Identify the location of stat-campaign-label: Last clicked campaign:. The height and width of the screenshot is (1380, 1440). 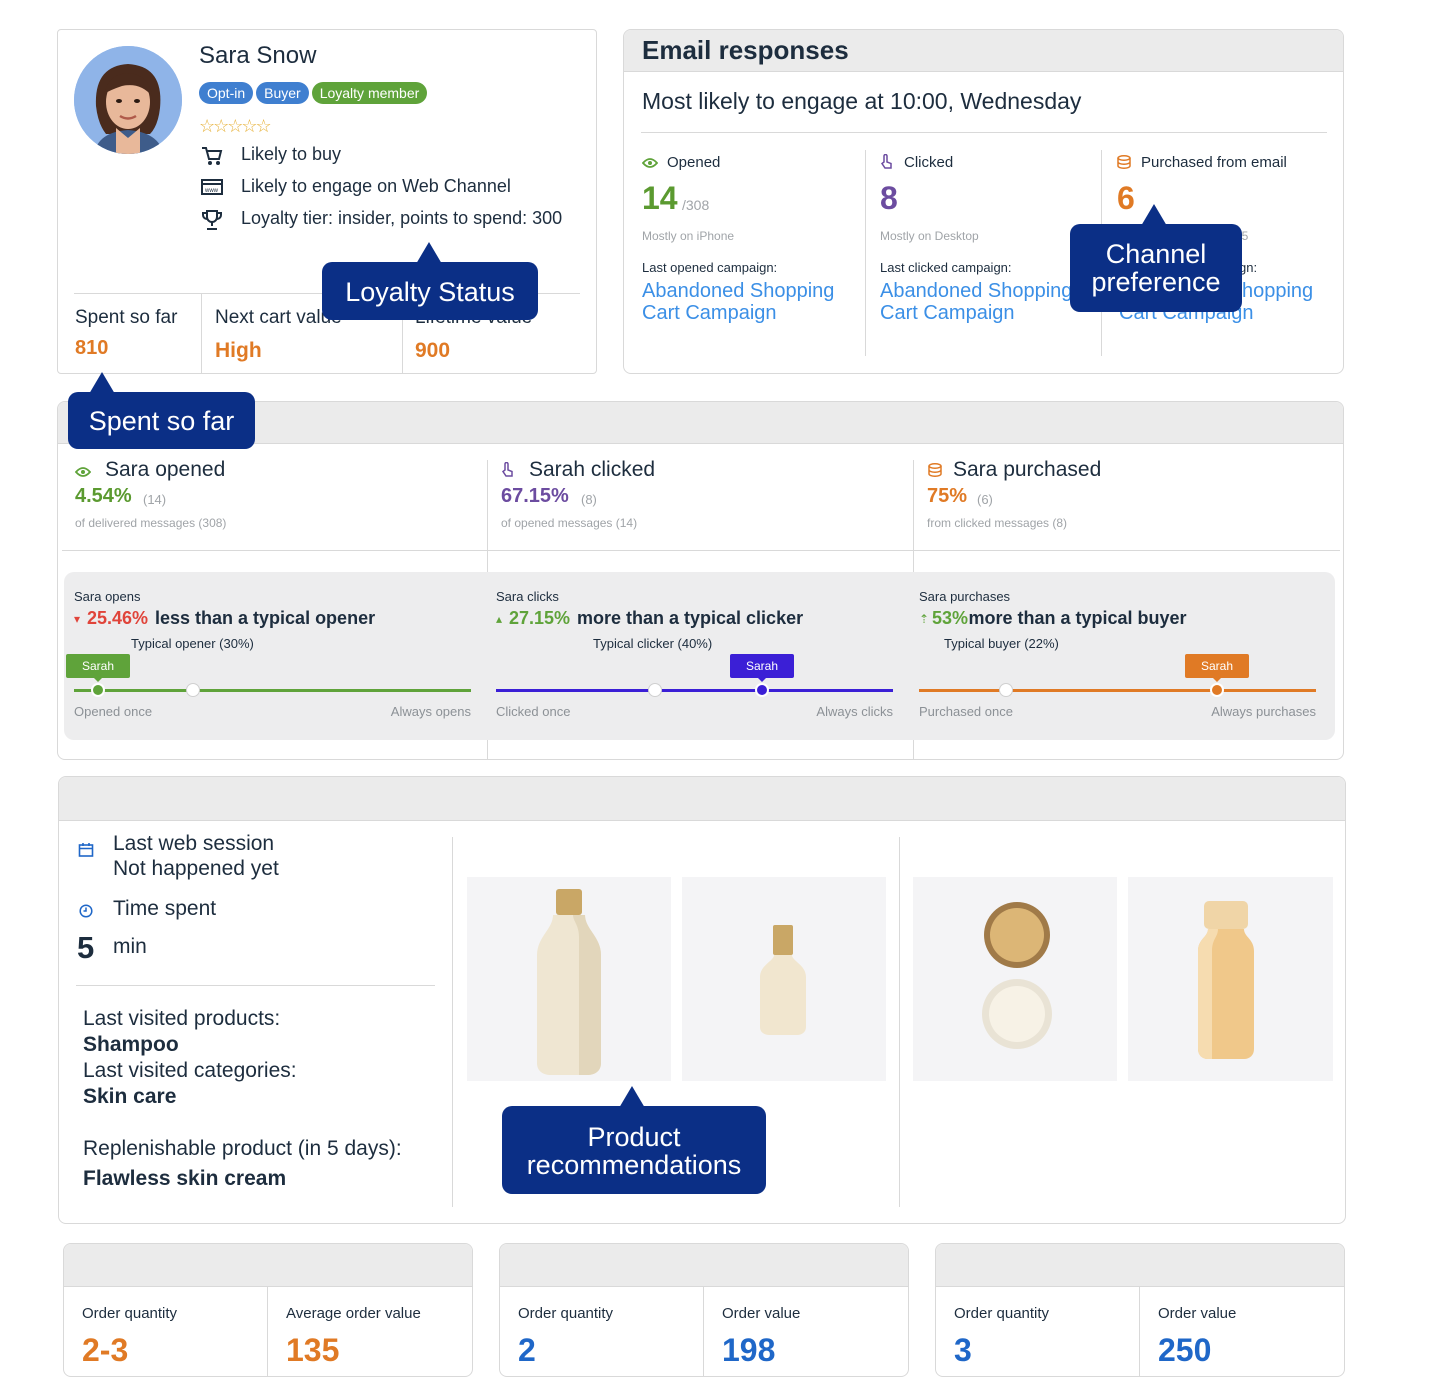
(946, 267).